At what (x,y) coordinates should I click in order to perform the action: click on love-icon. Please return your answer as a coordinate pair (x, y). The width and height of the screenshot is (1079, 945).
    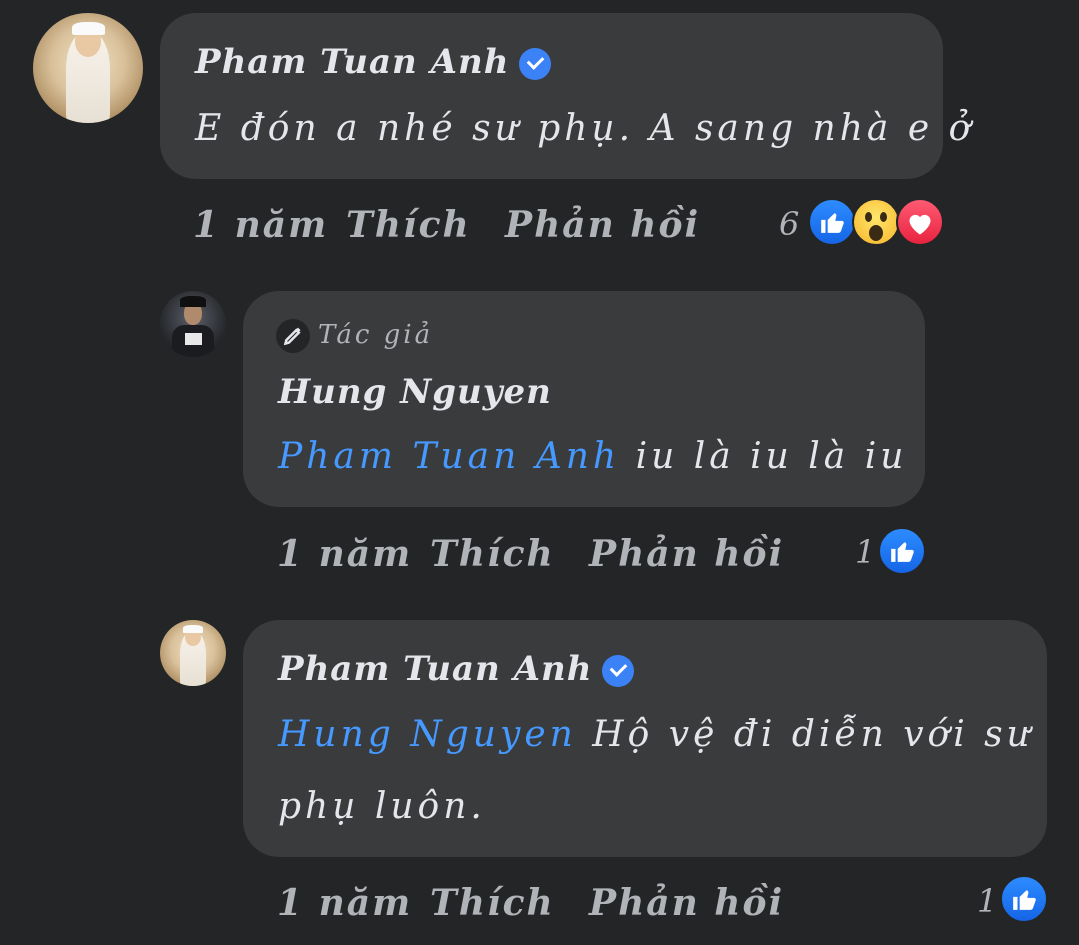
    Looking at the image, I should click on (920, 222).